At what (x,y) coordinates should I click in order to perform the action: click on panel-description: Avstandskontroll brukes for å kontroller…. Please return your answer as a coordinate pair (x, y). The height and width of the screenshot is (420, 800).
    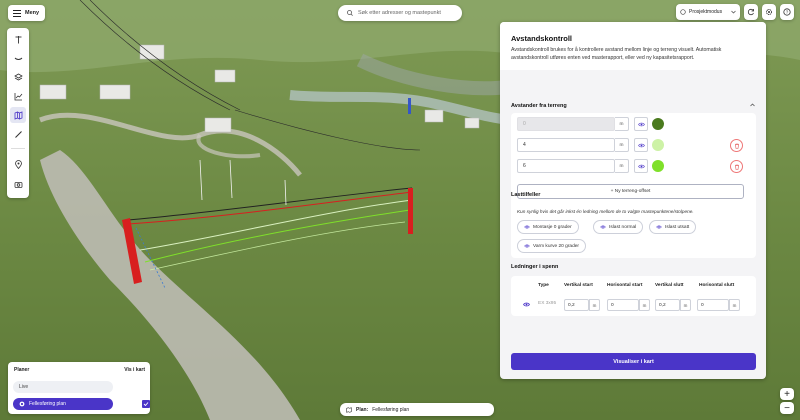
    Looking at the image, I should click on (616, 54).